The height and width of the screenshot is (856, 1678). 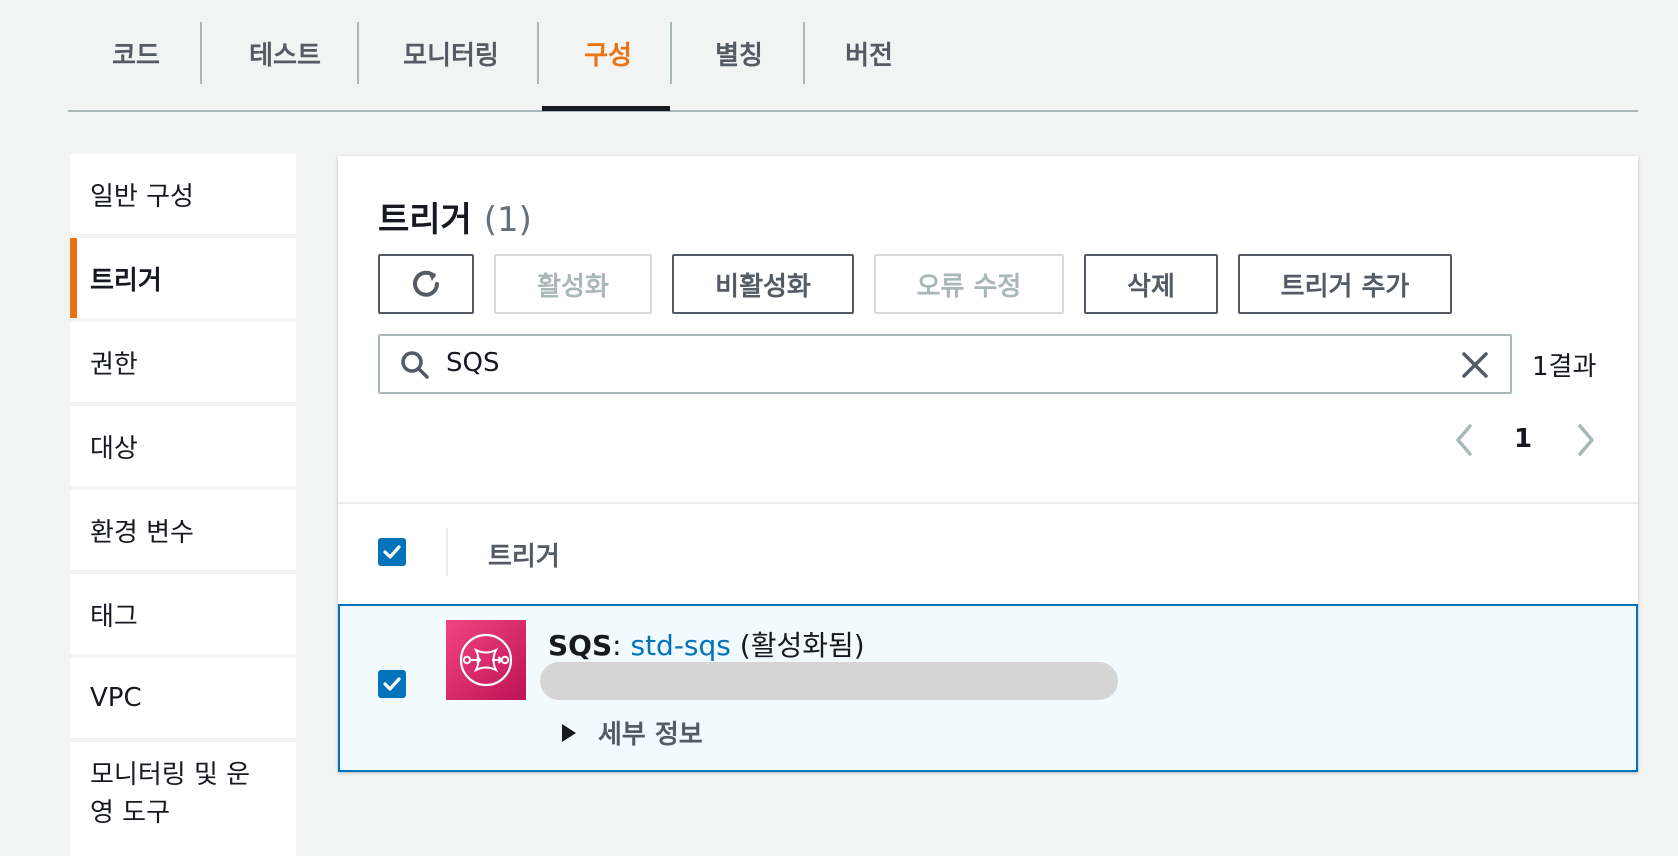 What do you see at coordinates (580, 645) in the screenshot?
I see `trigger-service: SQS` at bounding box center [580, 645].